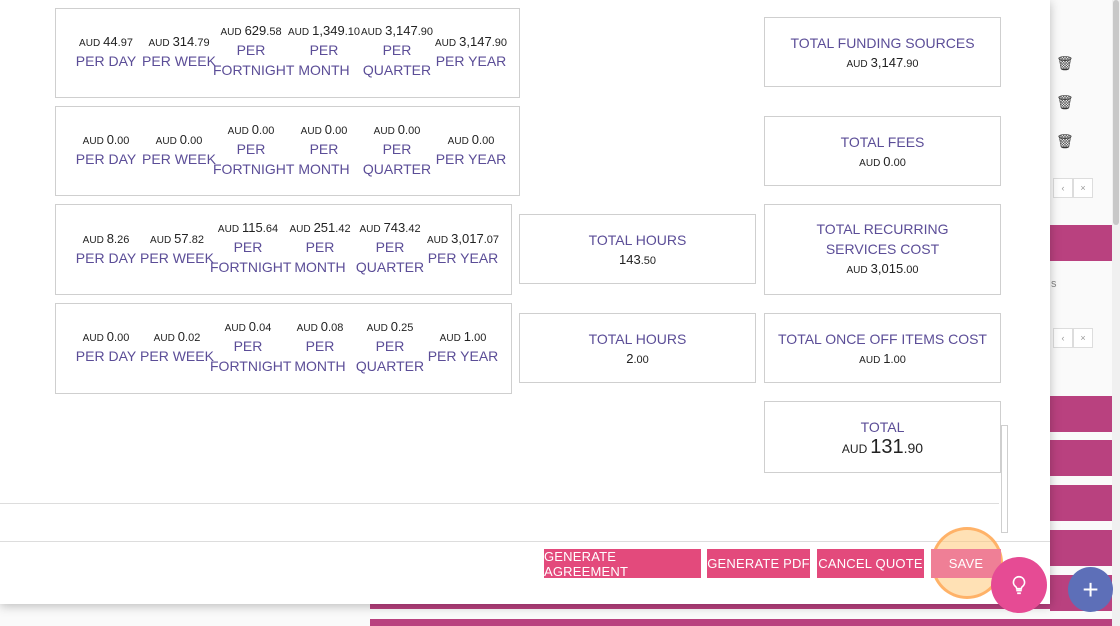 The height and width of the screenshot is (626, 1120). What do you see at coordinates (882, 358) in the screenshot?
I see `total-once-off-items-value: AUD 1.00` at bounding box center [882, 358].